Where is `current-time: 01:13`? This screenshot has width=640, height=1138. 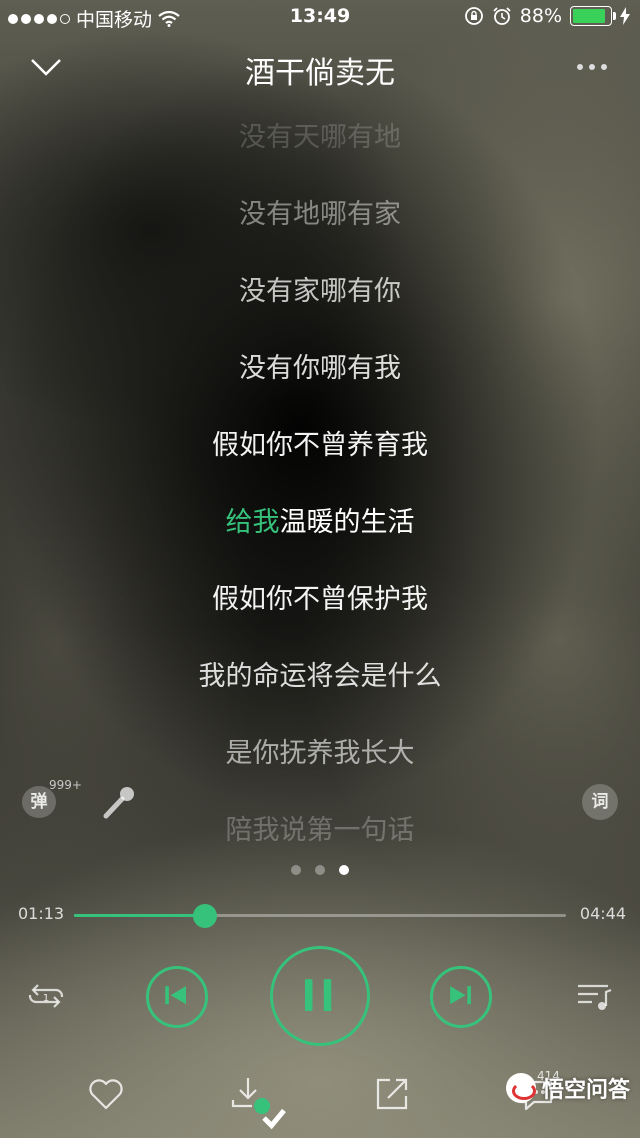
current-time: 01:13 is located at coordinates (41, 913).